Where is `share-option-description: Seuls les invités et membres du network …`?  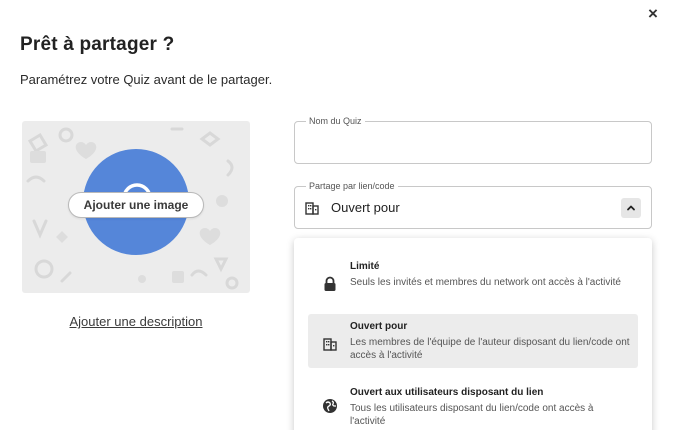 share-option-description: Seuls les invités et membres du network … is located at coordinates (485, 282).